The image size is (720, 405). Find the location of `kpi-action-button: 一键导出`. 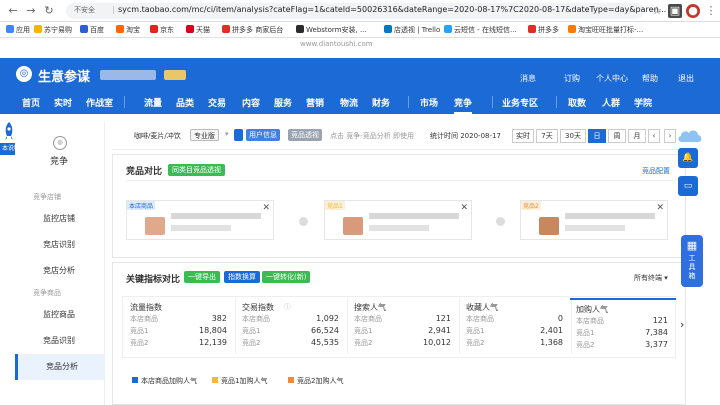

kpi-action-button: 一键导出 is located at coordinates (202, 277).